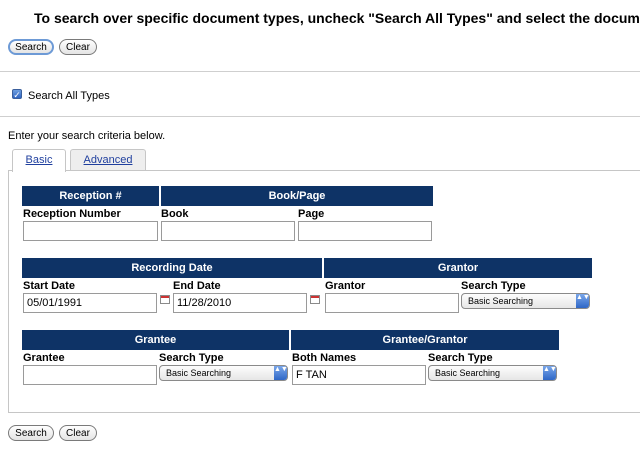 Image resolution: width=640 pixels, height=462 pixels. I want to click on page-label: Page, so click(311, 214).